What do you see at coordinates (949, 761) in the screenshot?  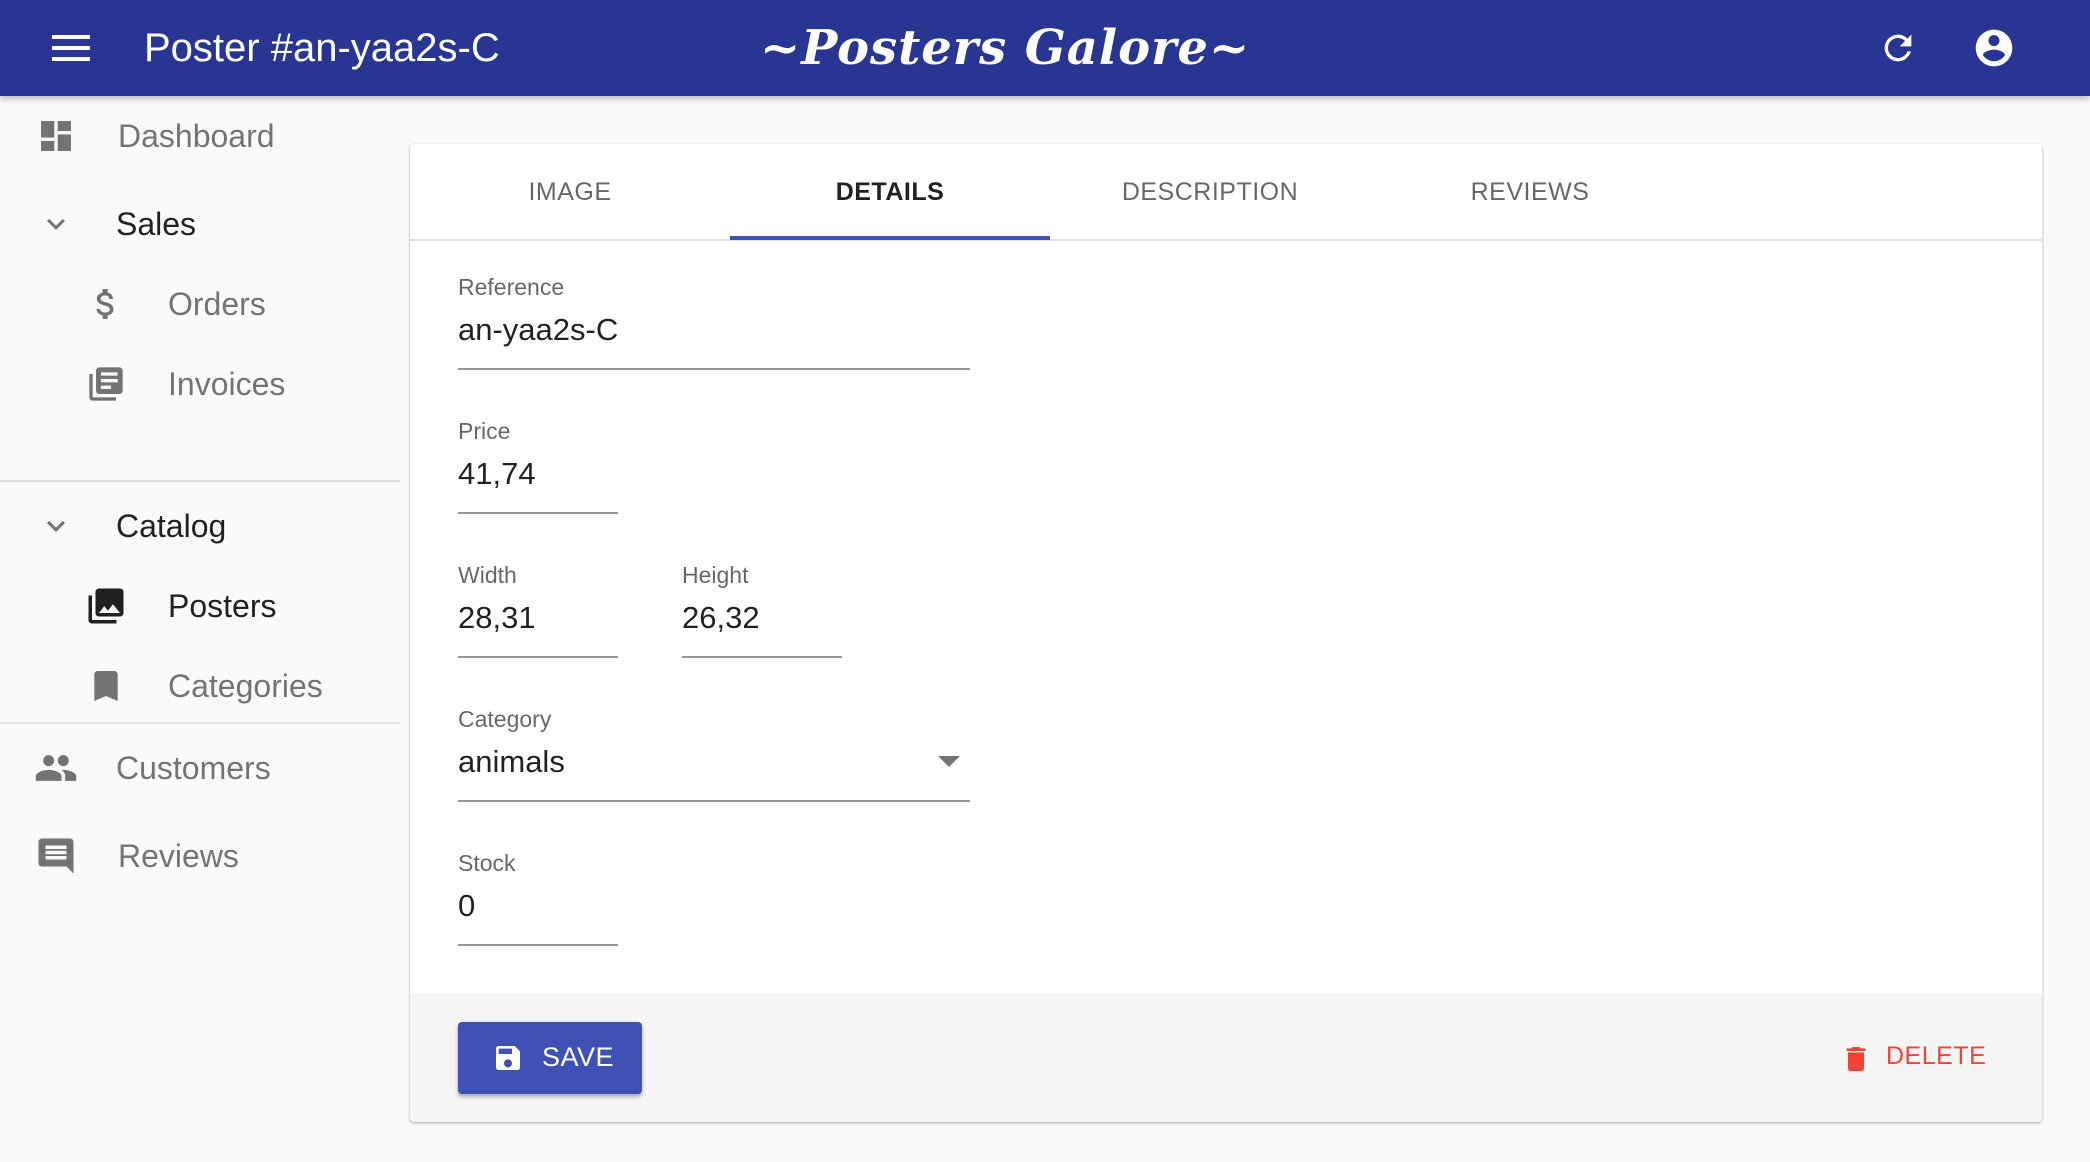 I see `dropdown-arrow-icon` at bounding box center [949, 761].